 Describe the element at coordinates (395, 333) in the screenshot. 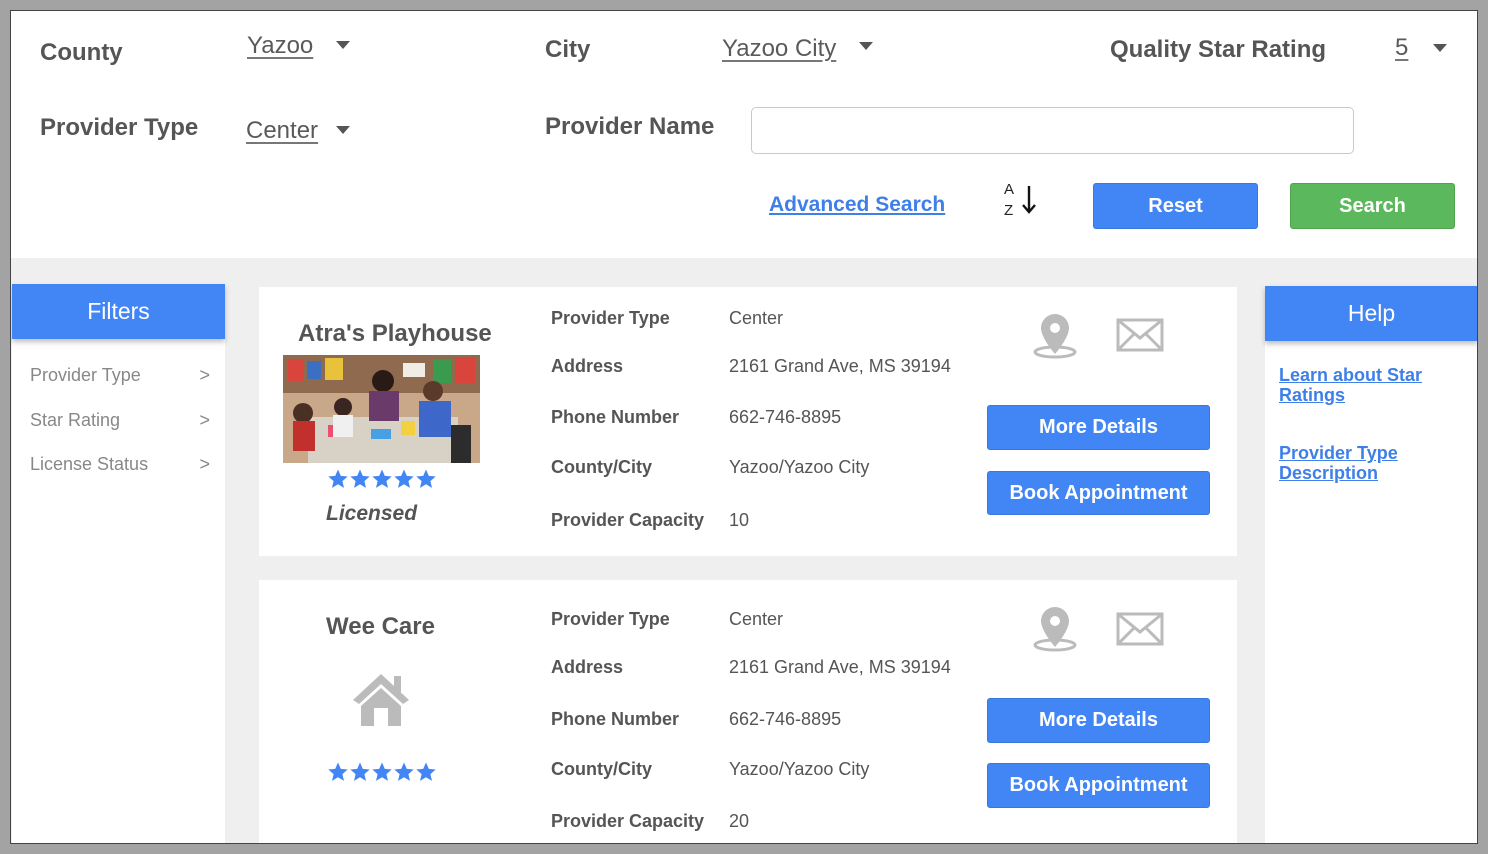

I see `provider-name: Atra's Playhouse` at that location.